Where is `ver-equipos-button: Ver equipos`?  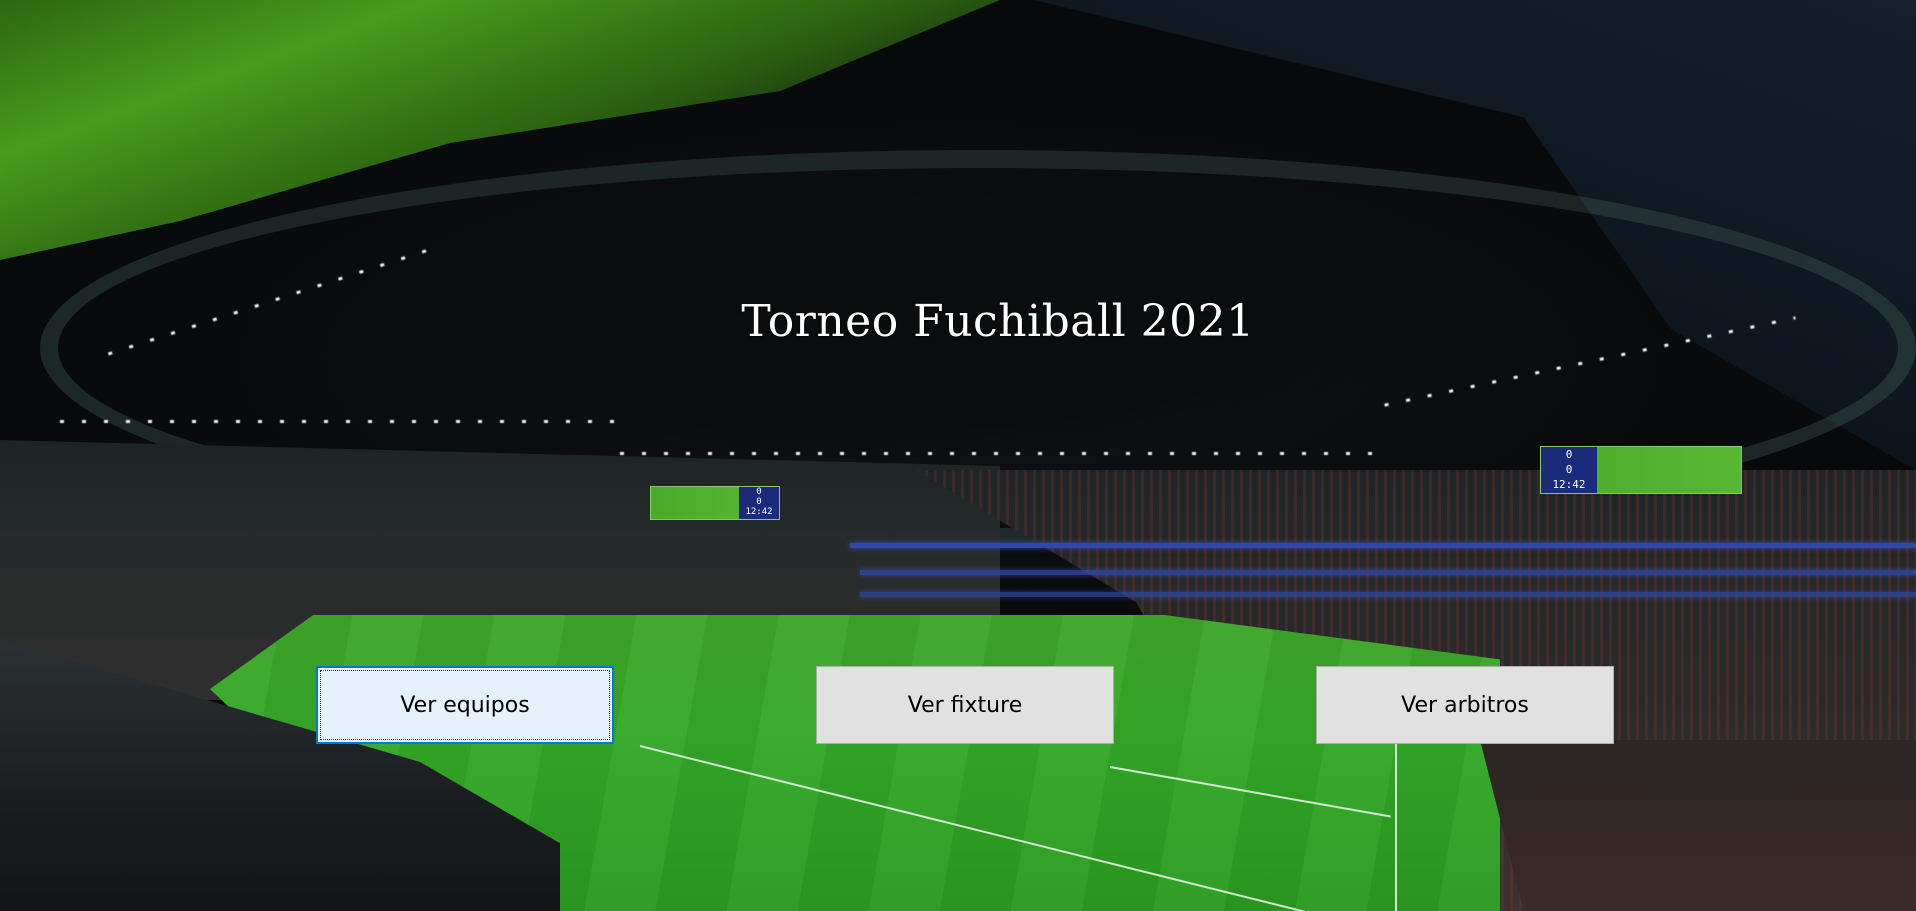
ver-equipos-button: Ver equipos is located at coordinates (465, 705).